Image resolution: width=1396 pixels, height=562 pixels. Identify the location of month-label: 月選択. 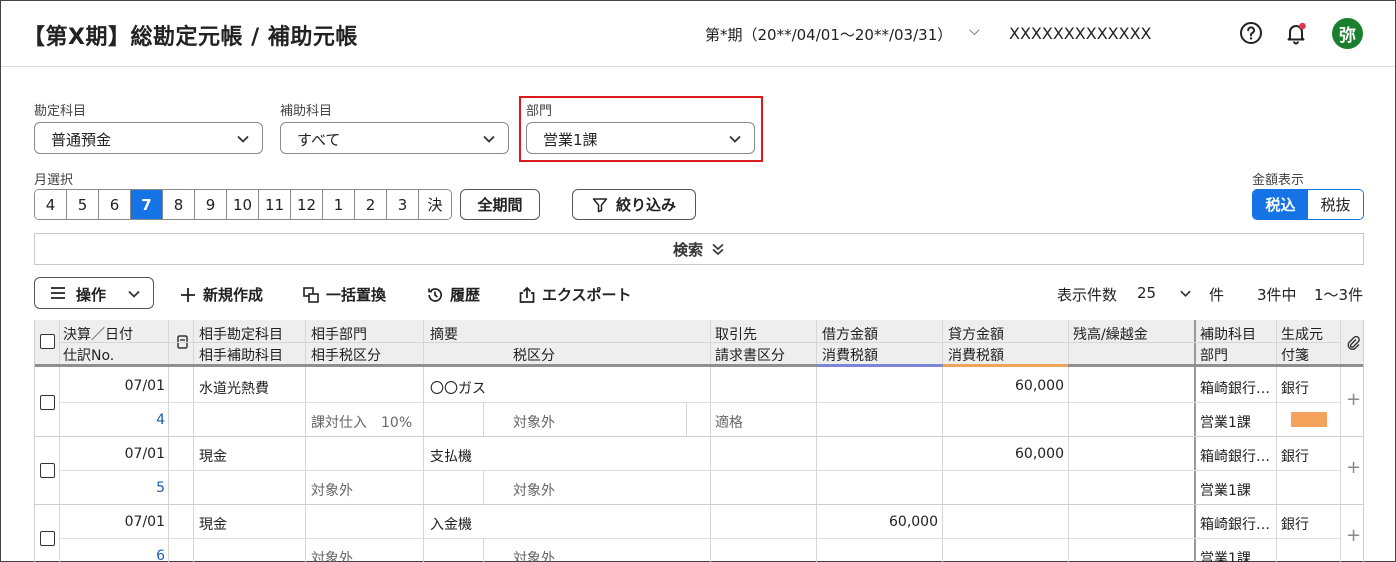
(54, 180).